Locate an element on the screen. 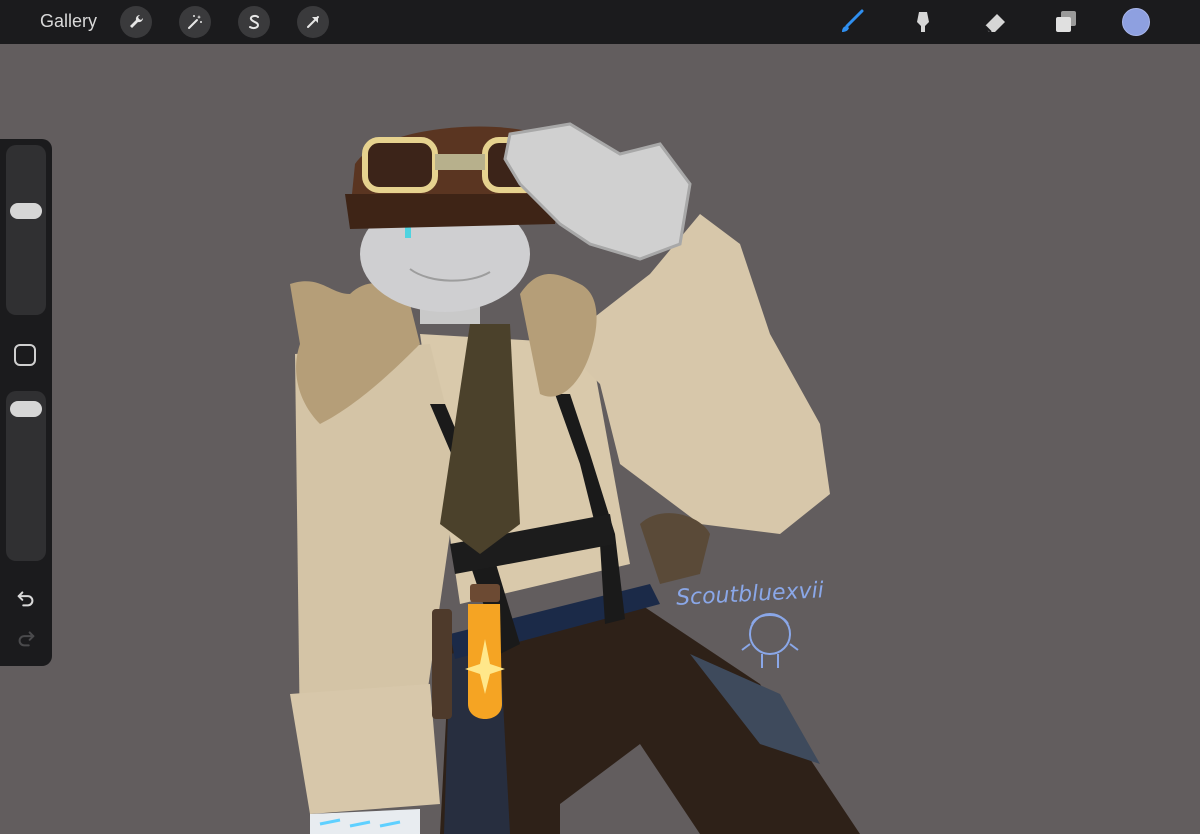 This screenshot has width=1200, height=834. eraser-tool-button is located at coordinates (995, 22).